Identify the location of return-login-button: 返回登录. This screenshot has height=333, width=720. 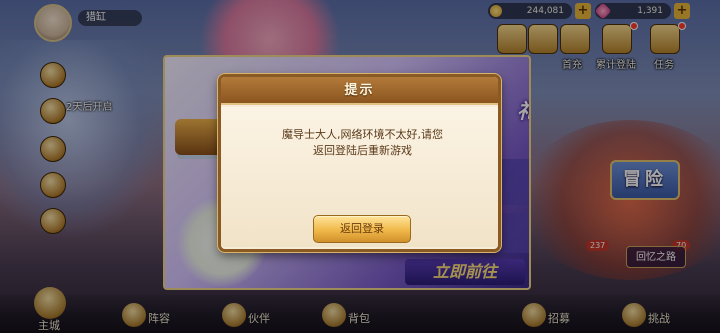
(362, 229).